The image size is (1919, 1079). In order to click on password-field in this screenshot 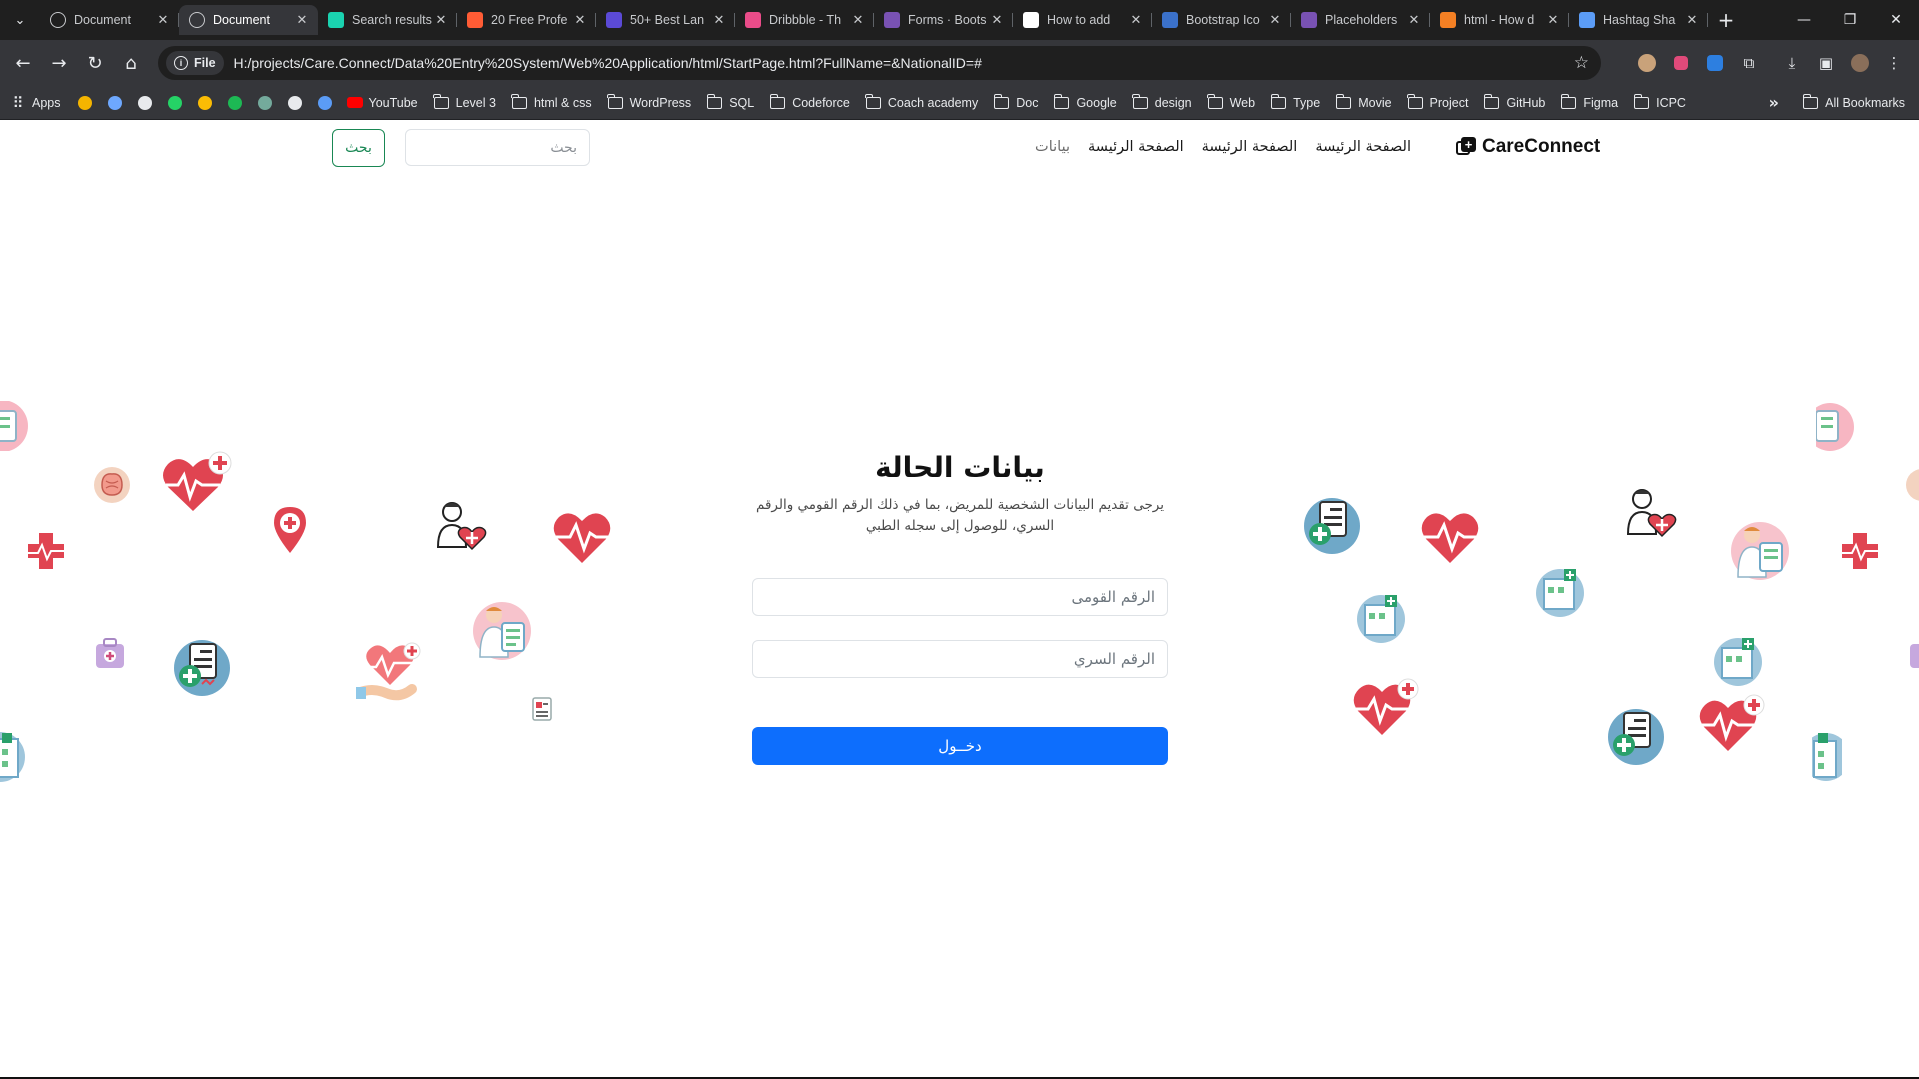, I will do `click(960, 659)`.